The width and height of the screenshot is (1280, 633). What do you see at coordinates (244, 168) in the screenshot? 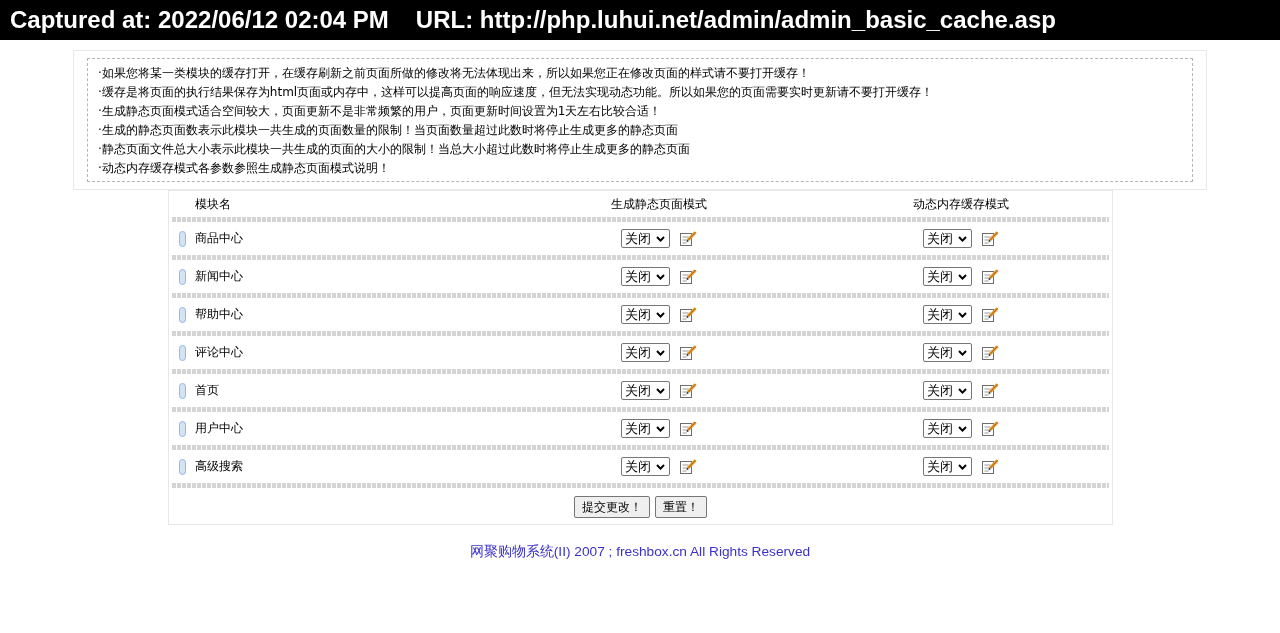
I see `notice-line: ·动态内存缓存模式各参数参照生成静态页面模式说明！` at bounding box center [244, 168].